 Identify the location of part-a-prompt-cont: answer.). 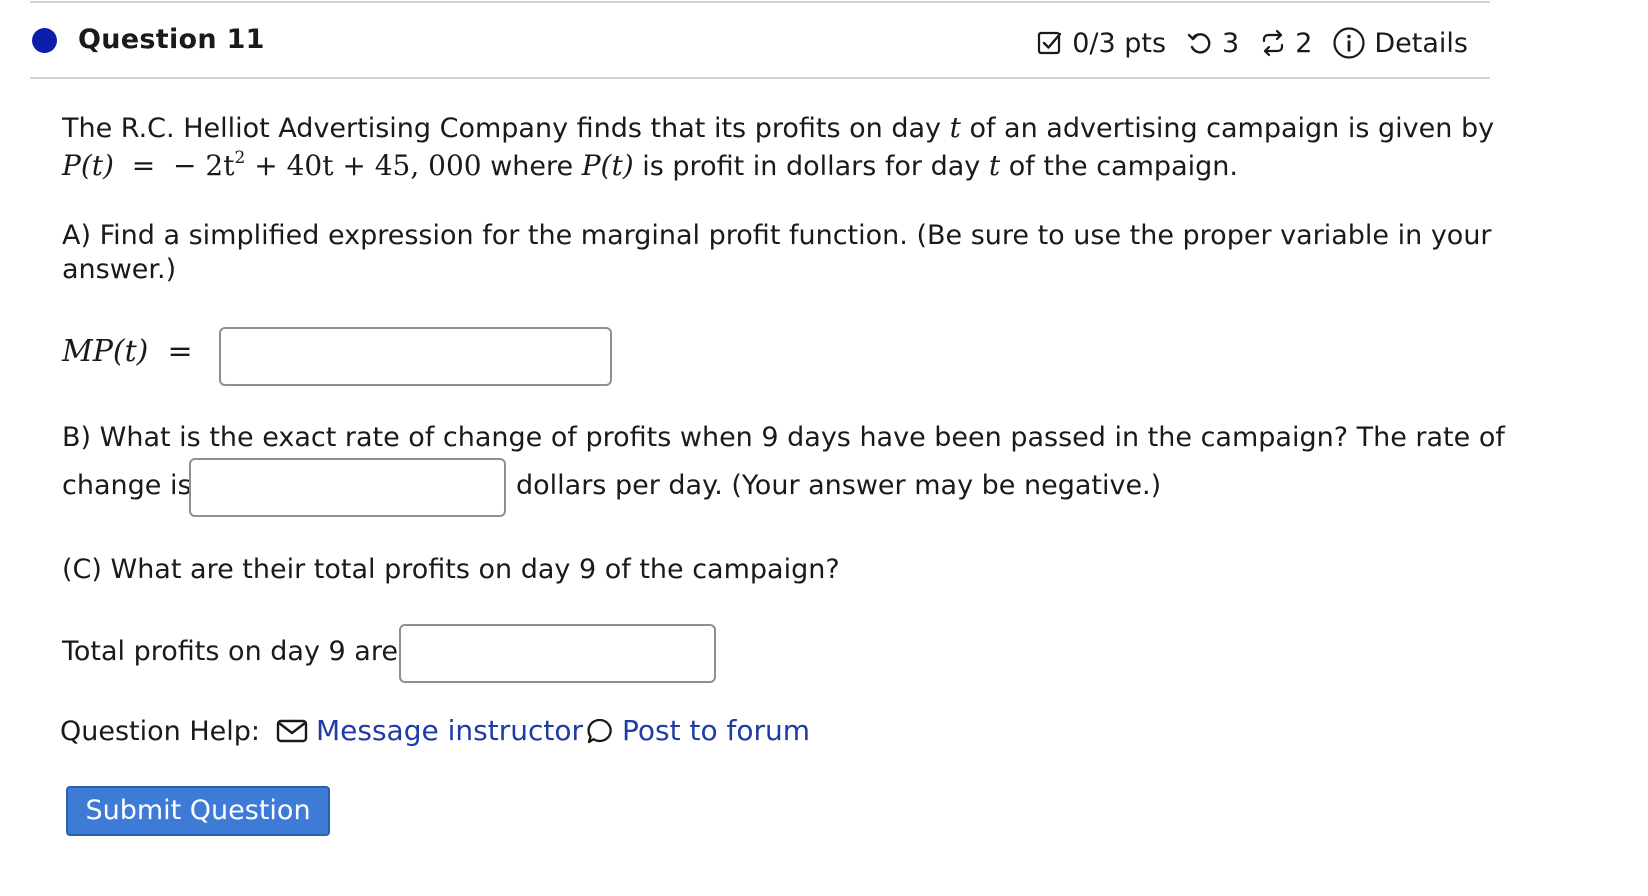
(119, 269).